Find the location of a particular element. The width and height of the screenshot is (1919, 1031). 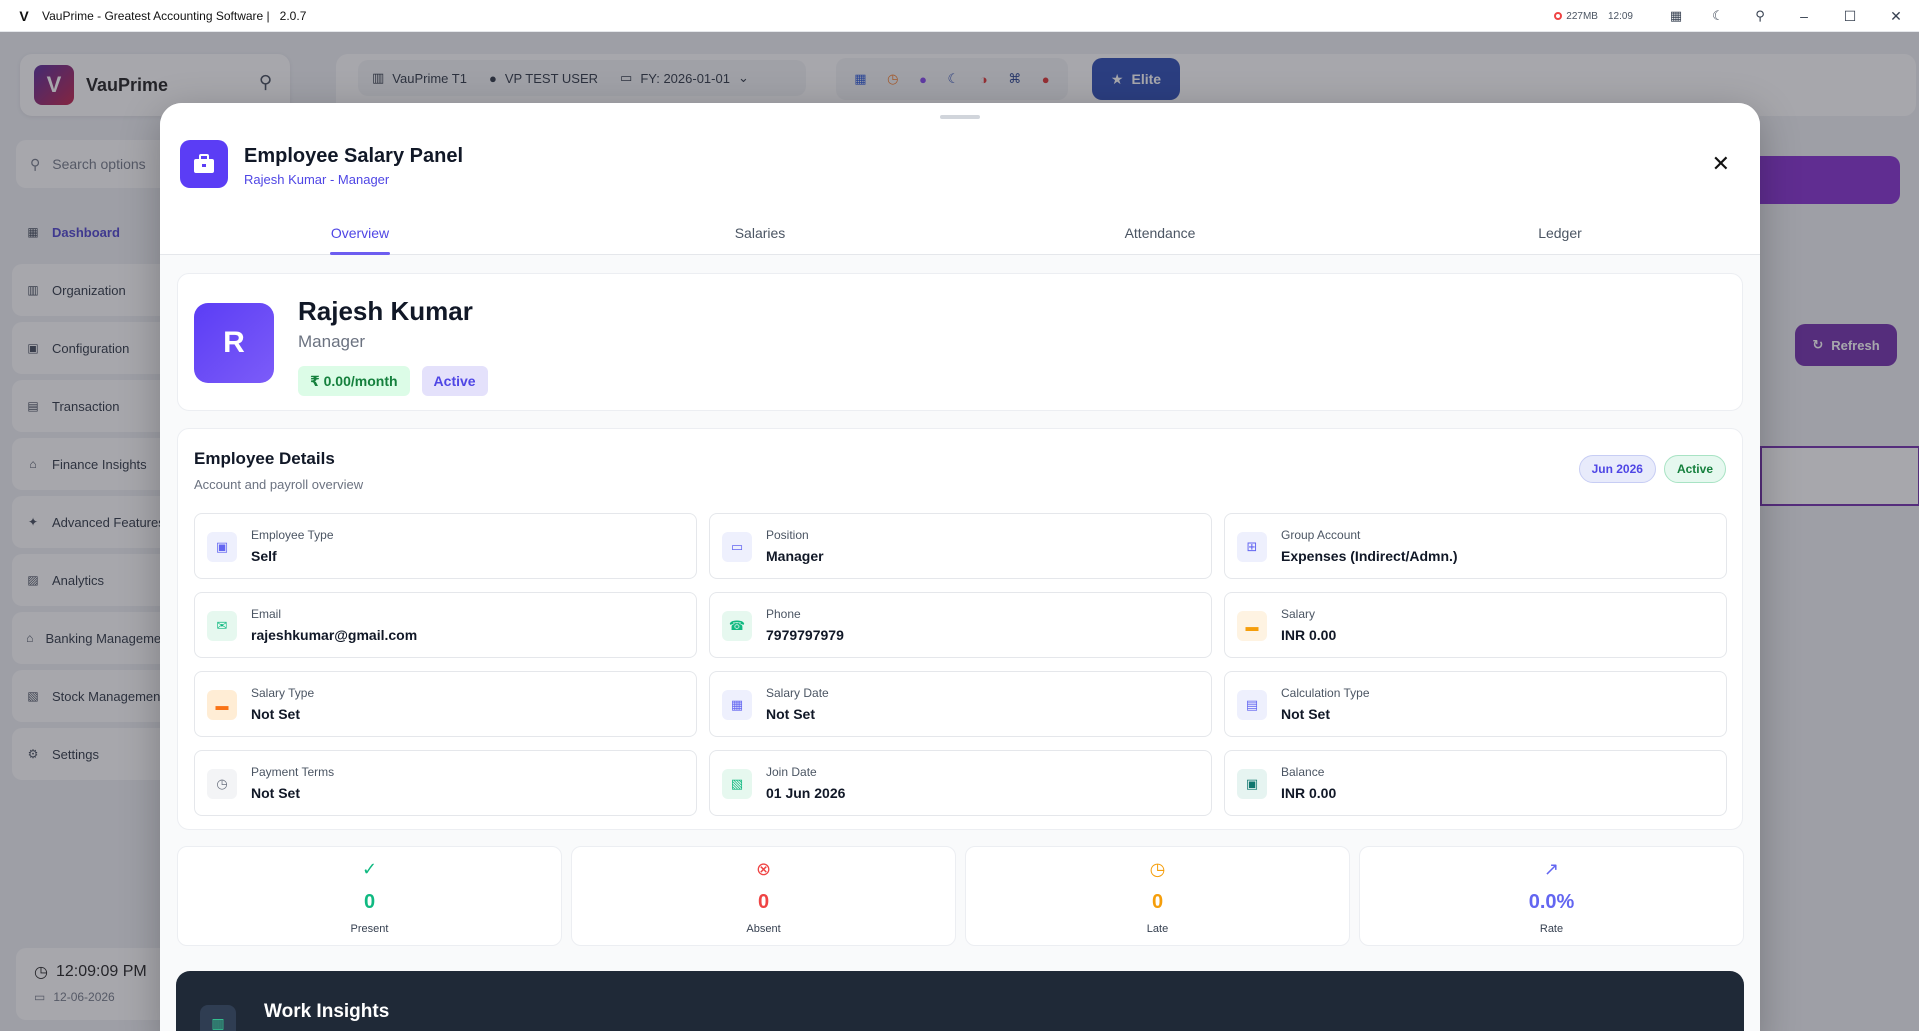

field-label: Payment Terms is located at coordinates (293, 772).